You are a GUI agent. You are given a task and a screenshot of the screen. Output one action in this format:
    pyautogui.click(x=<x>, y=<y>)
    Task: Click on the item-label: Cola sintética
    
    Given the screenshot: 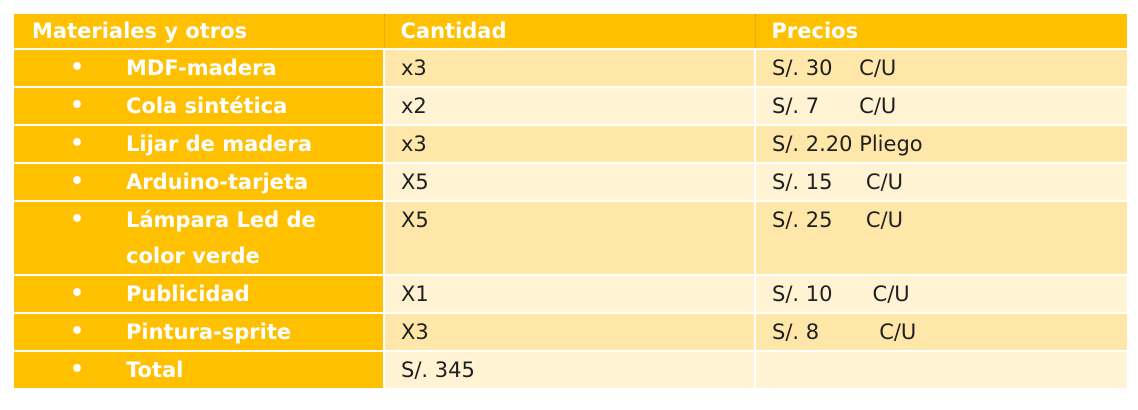 What is the action you would take?
    pyautogui.click(x=207, y=106)
    